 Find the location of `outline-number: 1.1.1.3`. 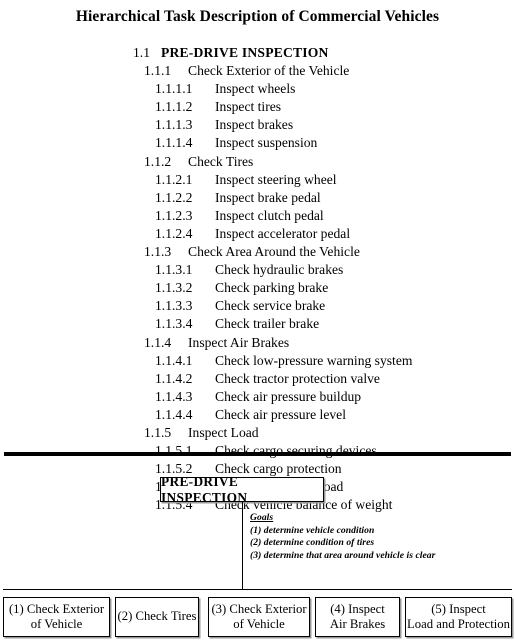

outline-number: 1.1.1.3 is located at coordinates (174, 125).